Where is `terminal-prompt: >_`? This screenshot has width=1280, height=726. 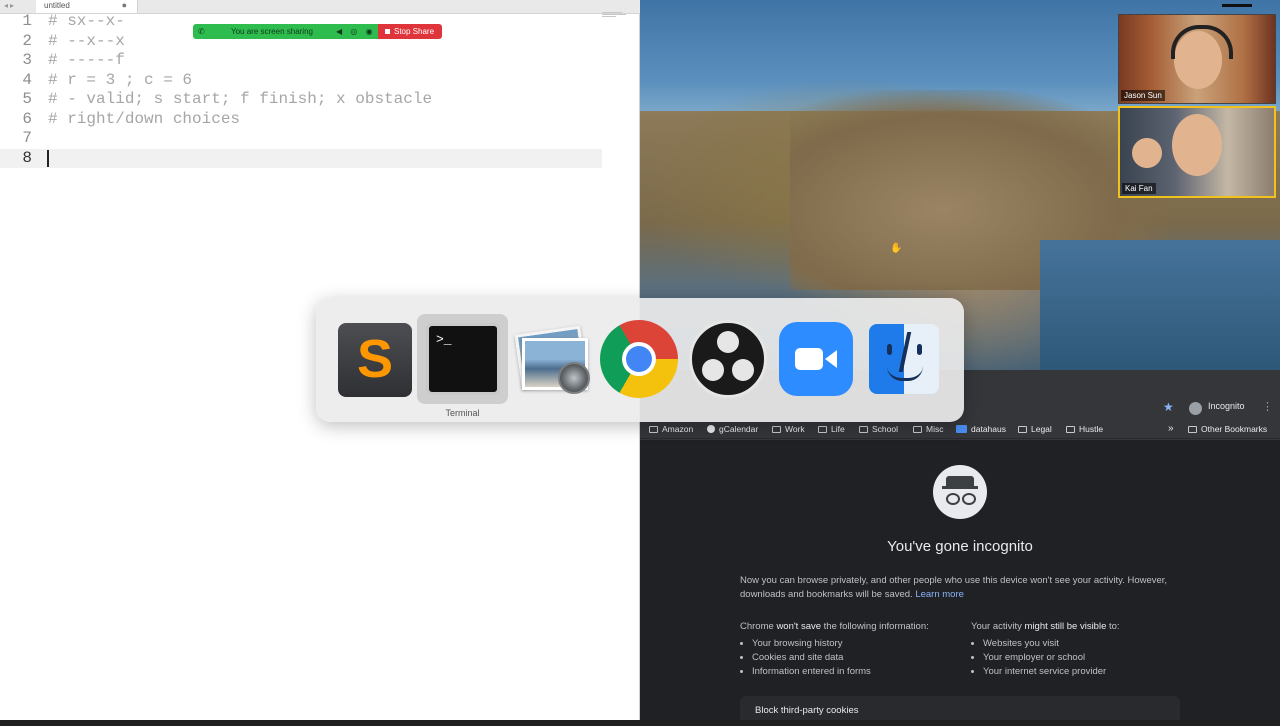
terminal-prompt: >_ is located at coordinates (444, 339).